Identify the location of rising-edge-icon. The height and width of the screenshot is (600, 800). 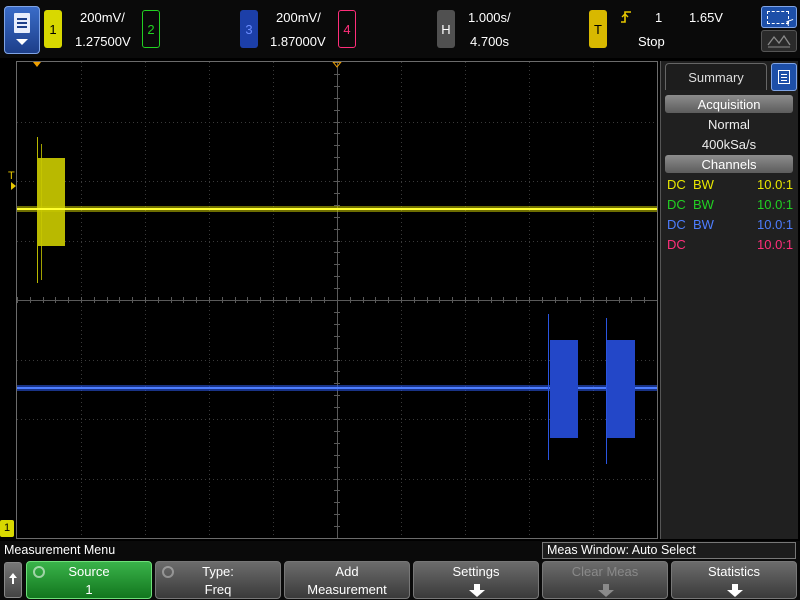
(626, 17).